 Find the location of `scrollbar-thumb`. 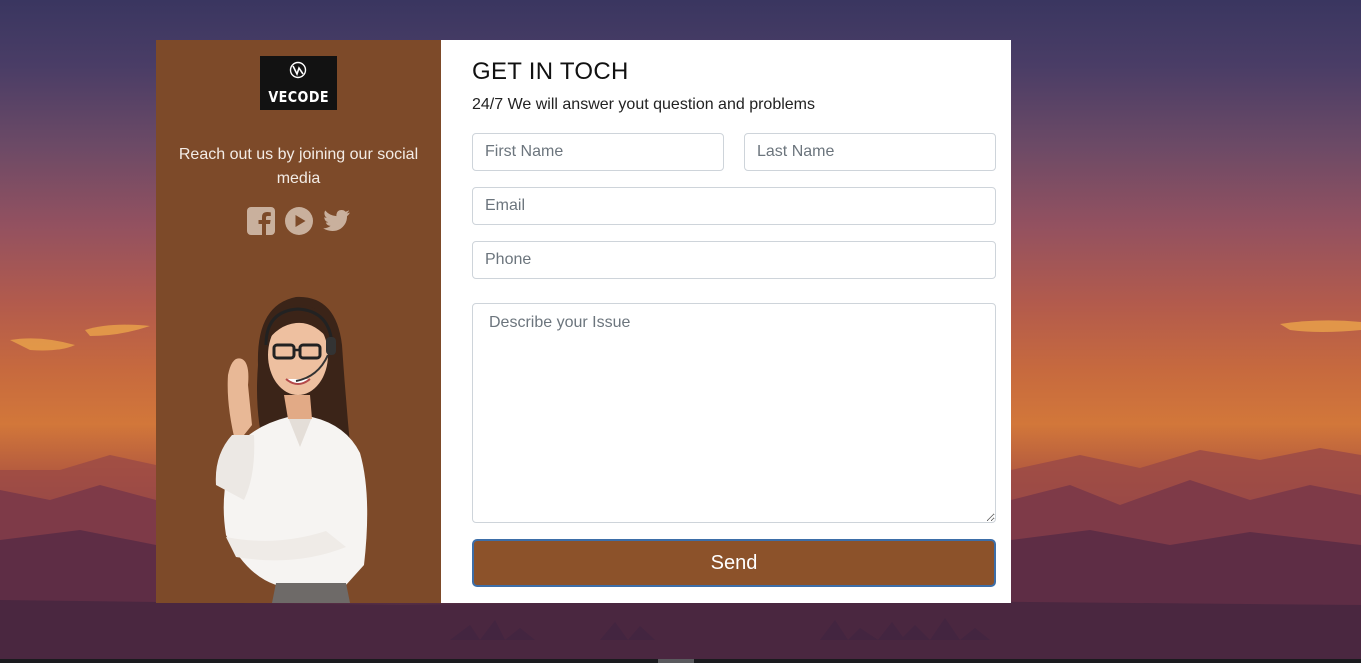

scrollbar-thumb is located at coordinates (676, 661).